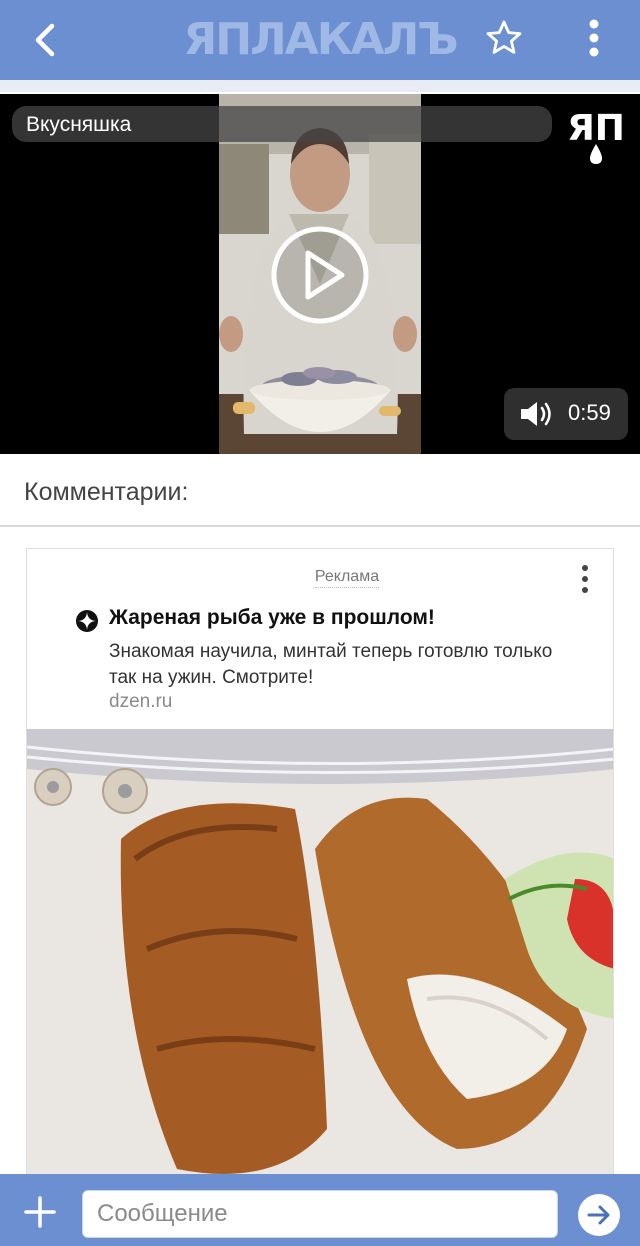 This screenshot has width=640, height=1246. I want to click on plus-icon, so click(40, 1212).